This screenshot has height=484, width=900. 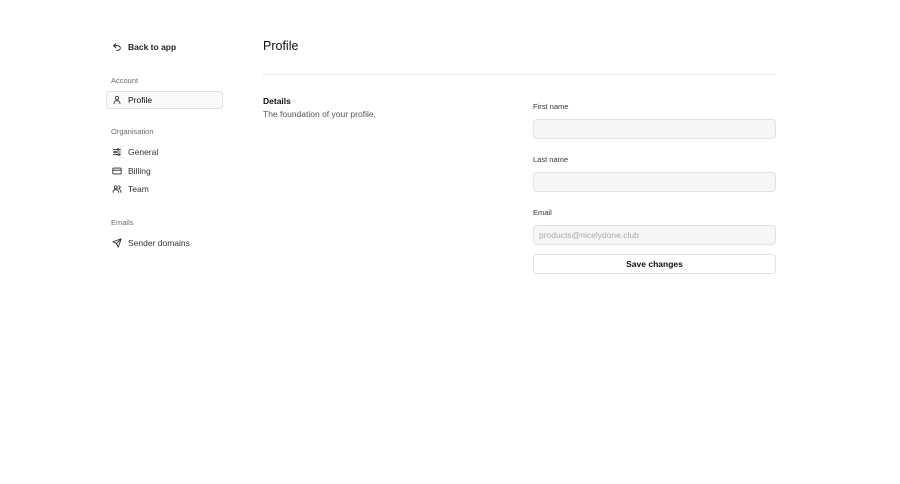 I want to click on save-changes-button: Save changes, so click(x=654, y=264).